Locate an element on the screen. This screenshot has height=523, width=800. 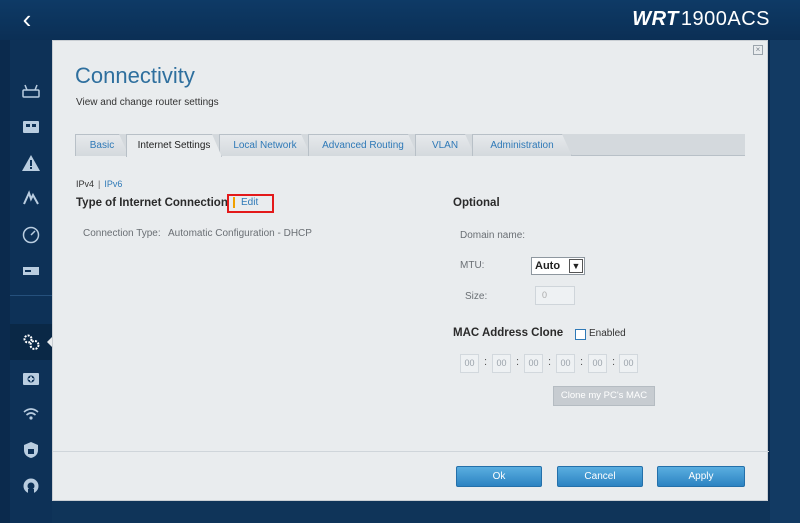
mtu-select-value: Auto is located at coordinates (548, 266).